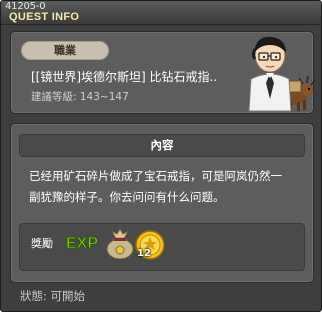  I want to click on exp-icon: EXP, so click(85, 242).